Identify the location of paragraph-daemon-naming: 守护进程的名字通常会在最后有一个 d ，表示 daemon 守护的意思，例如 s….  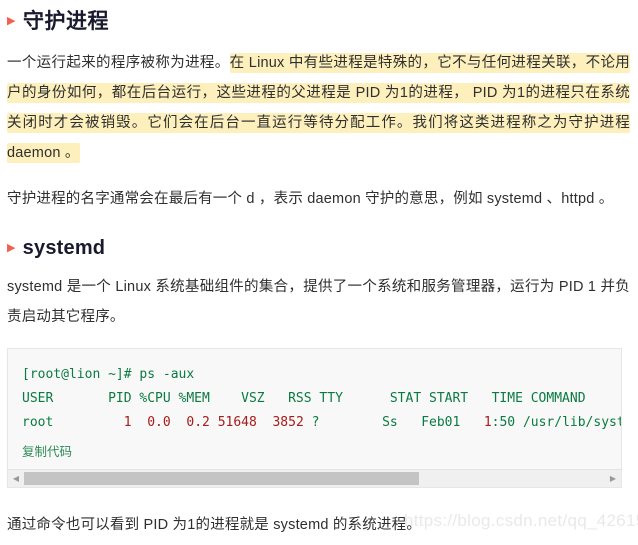
(310, 199).